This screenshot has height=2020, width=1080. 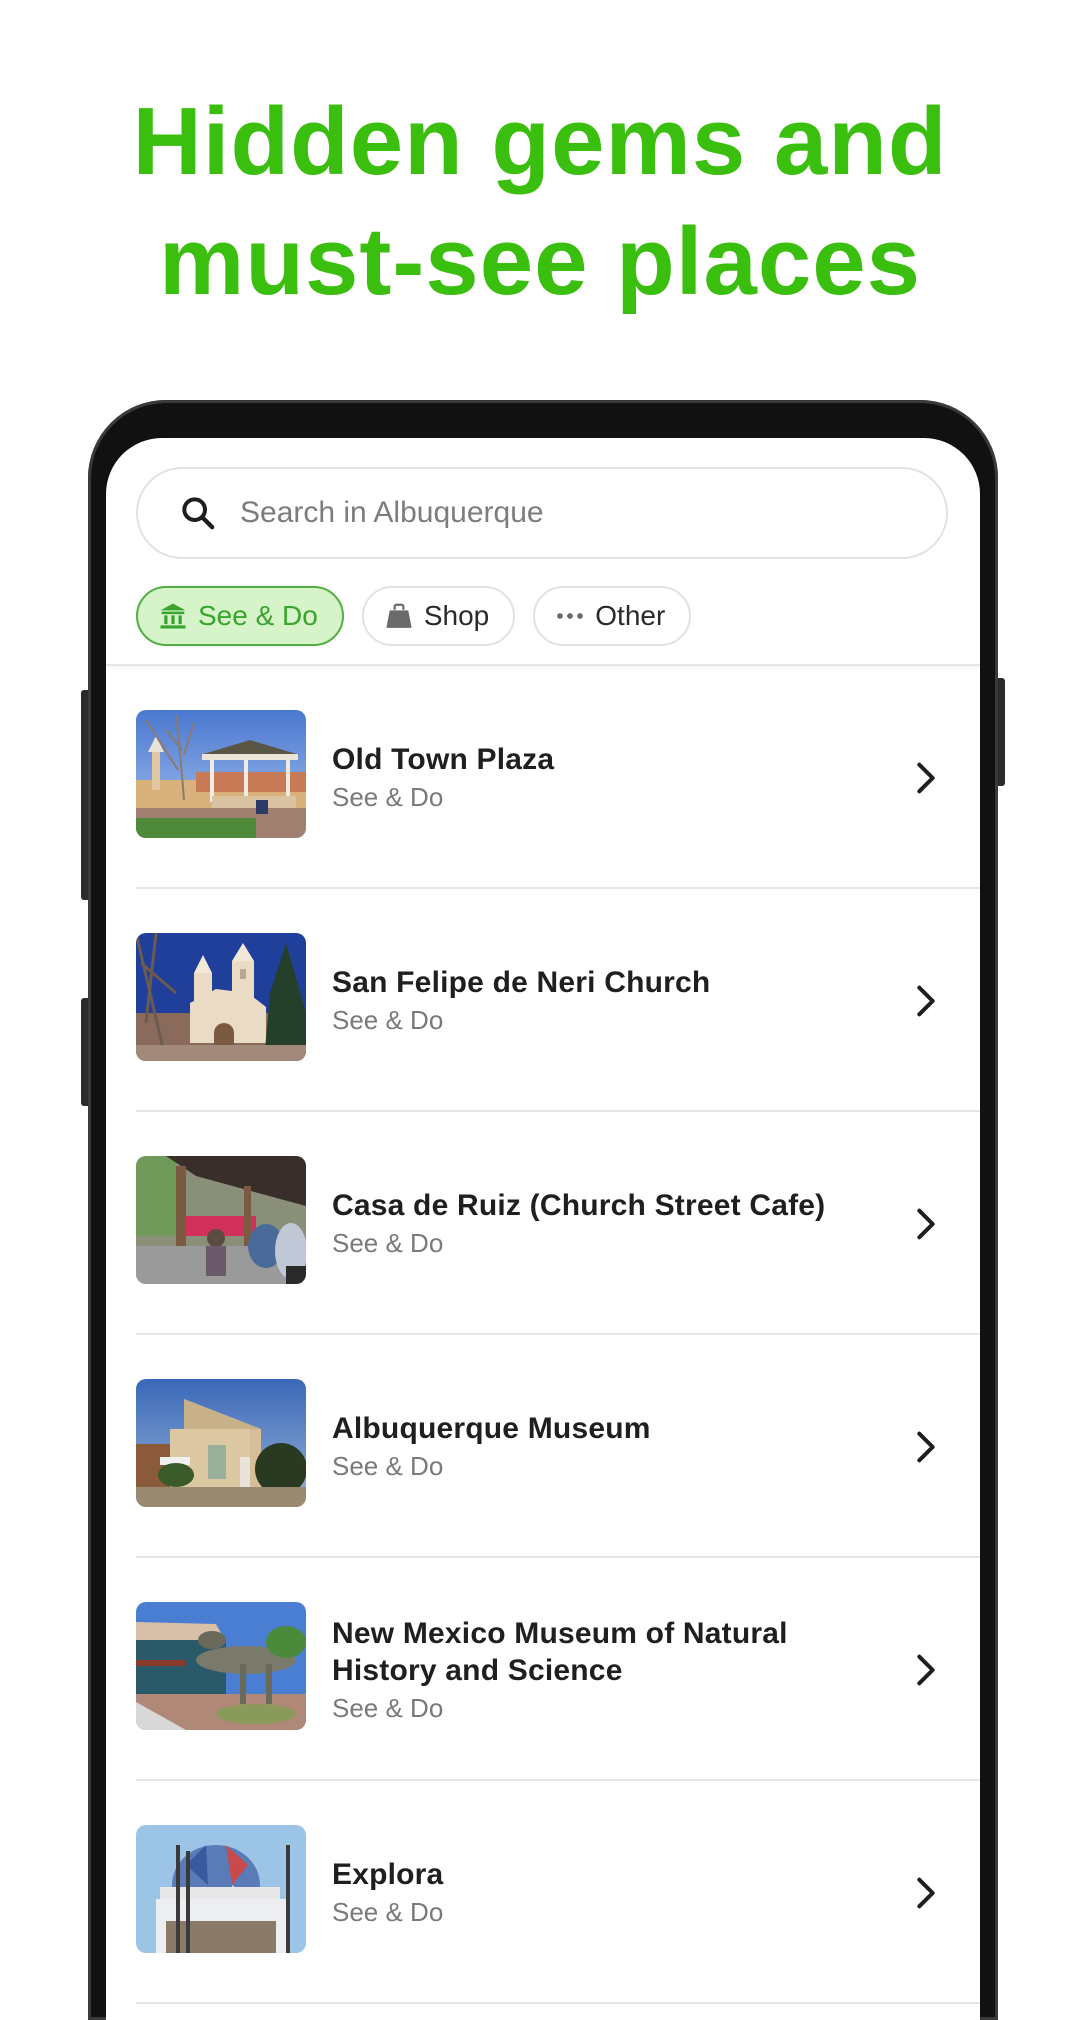 I want to click on place-title: Albuquerque Museum, so click(x=491, y=1428).